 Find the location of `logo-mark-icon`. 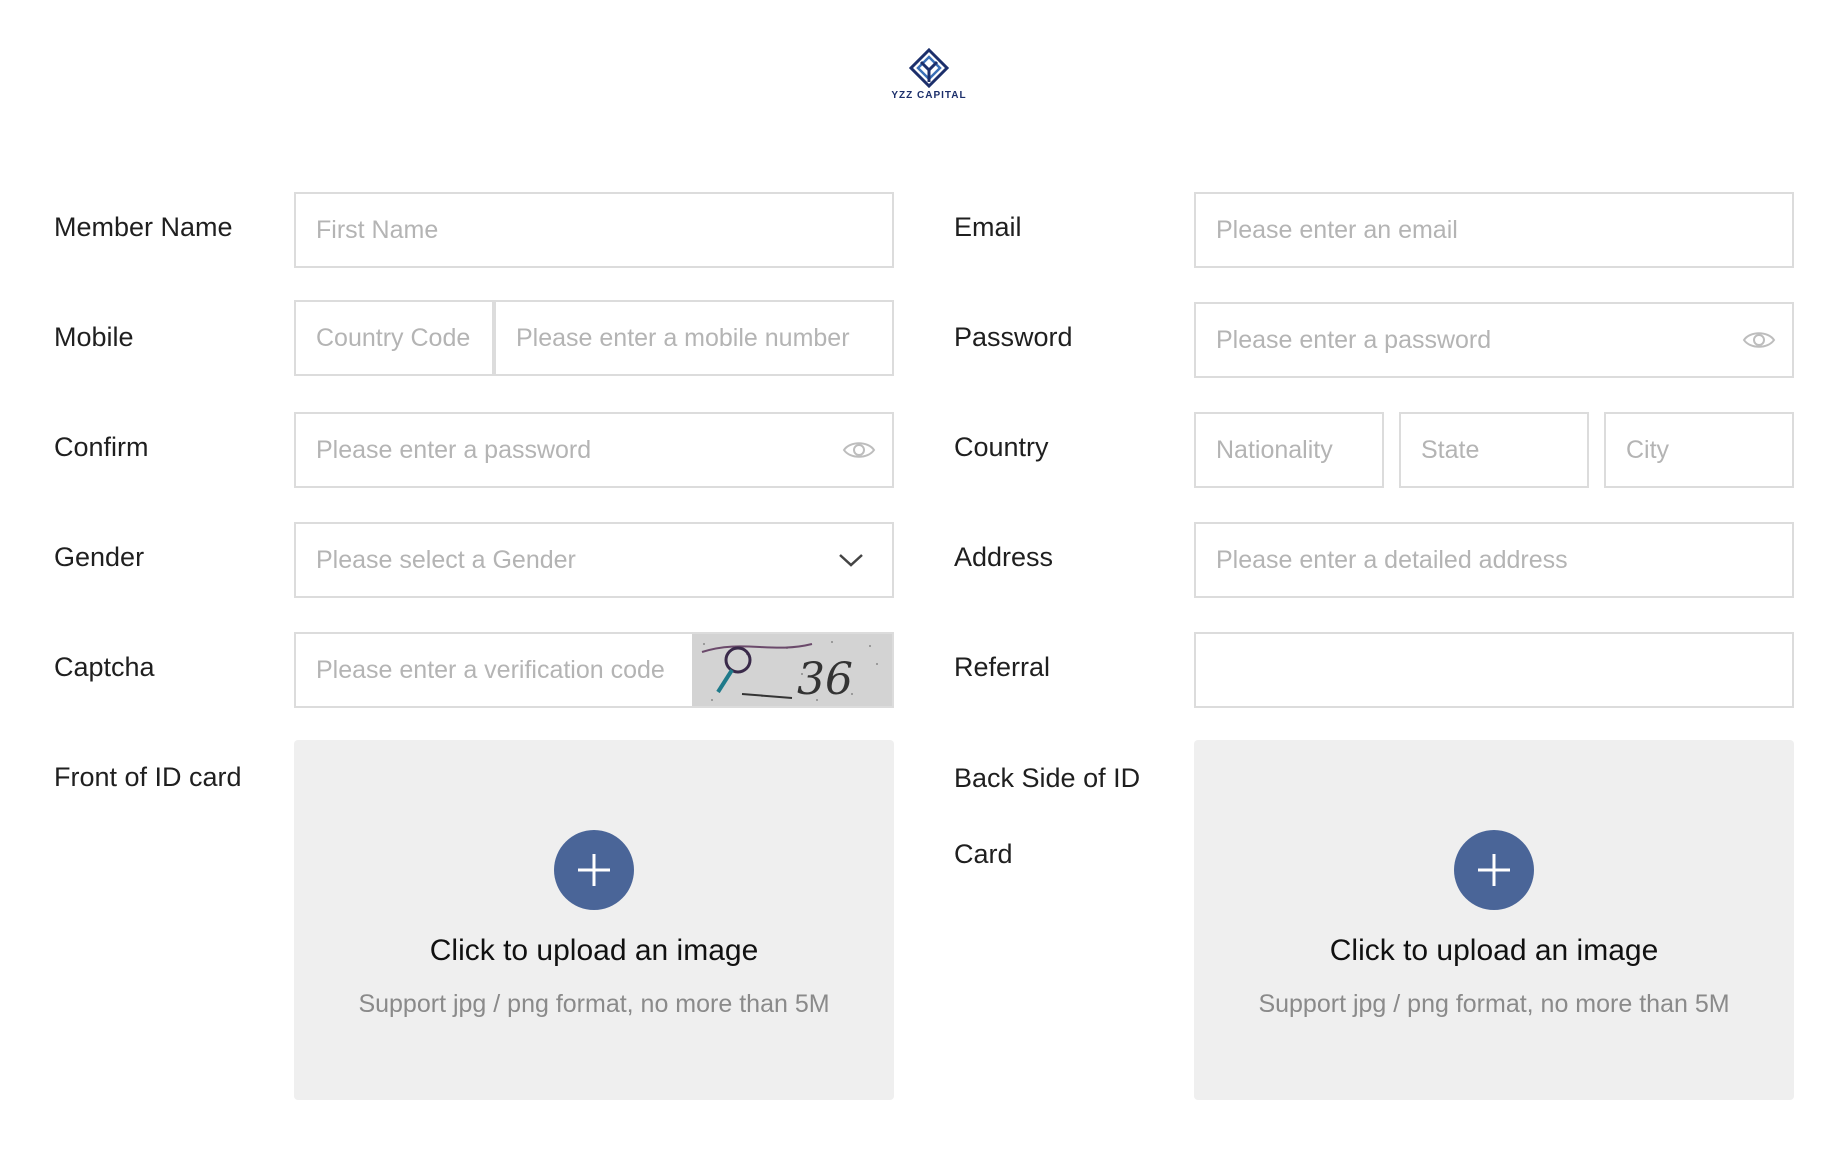

logo-mark-icon is located at coordinates (929, 68).